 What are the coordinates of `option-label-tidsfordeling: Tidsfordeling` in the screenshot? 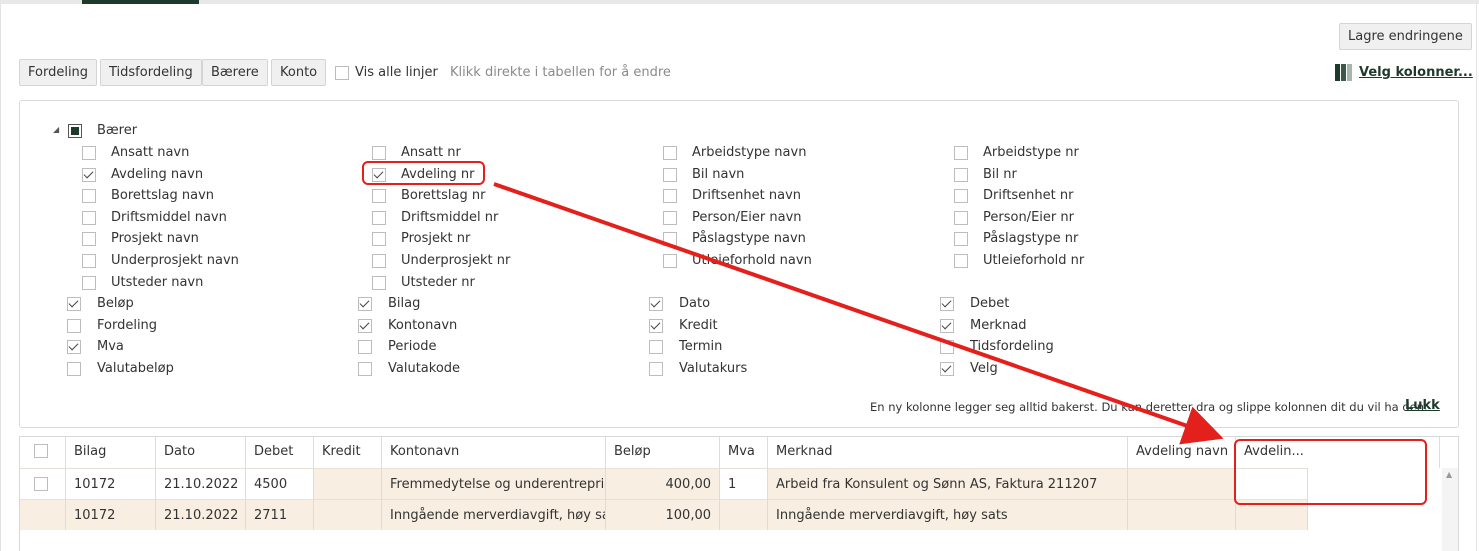 It's located at (1012, 347).